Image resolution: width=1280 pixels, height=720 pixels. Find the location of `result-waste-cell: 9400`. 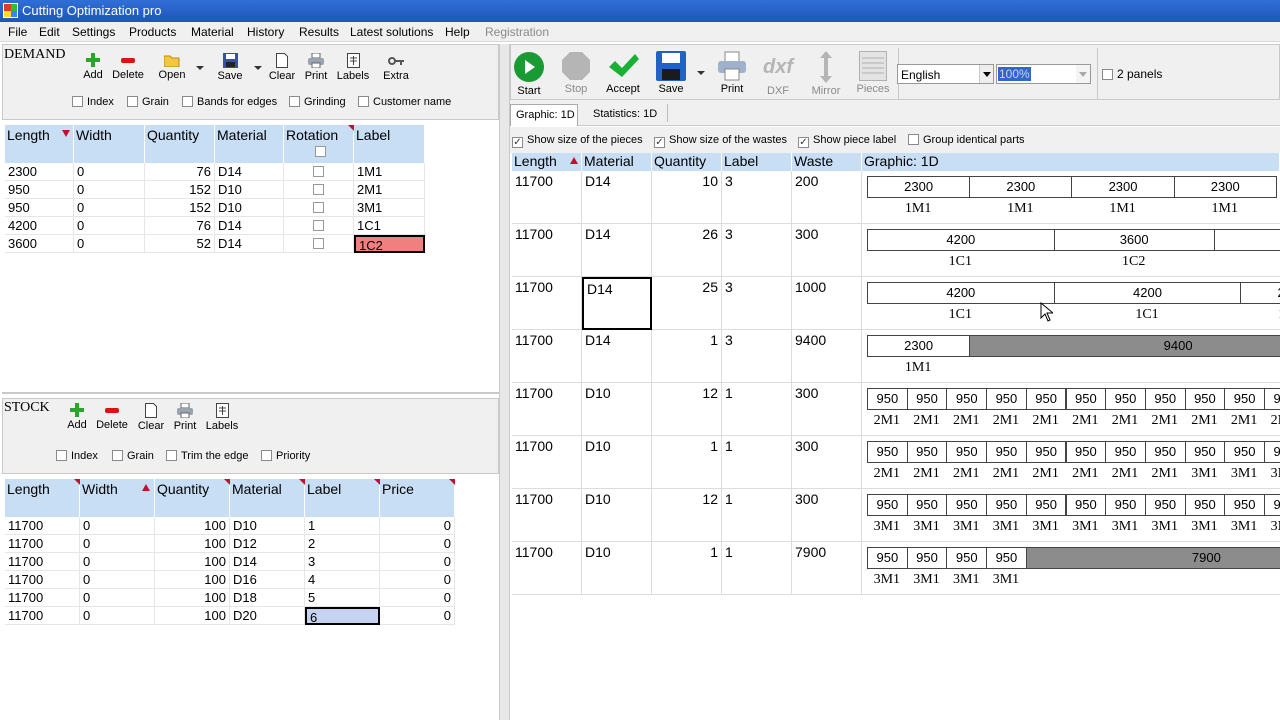

result-waste-cell: 9400 is located at coordinates (827, 356).